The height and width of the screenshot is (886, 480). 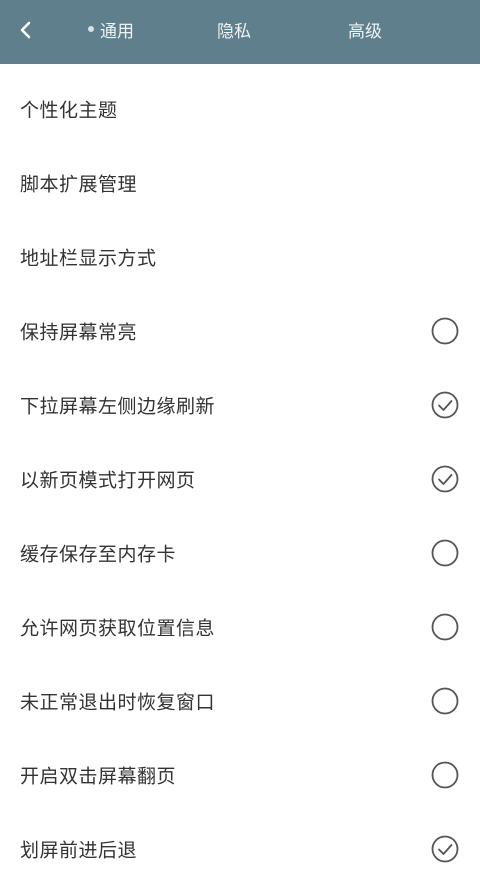 I want to click on tab-privacy: 隐私, so click(x=234, y=32).